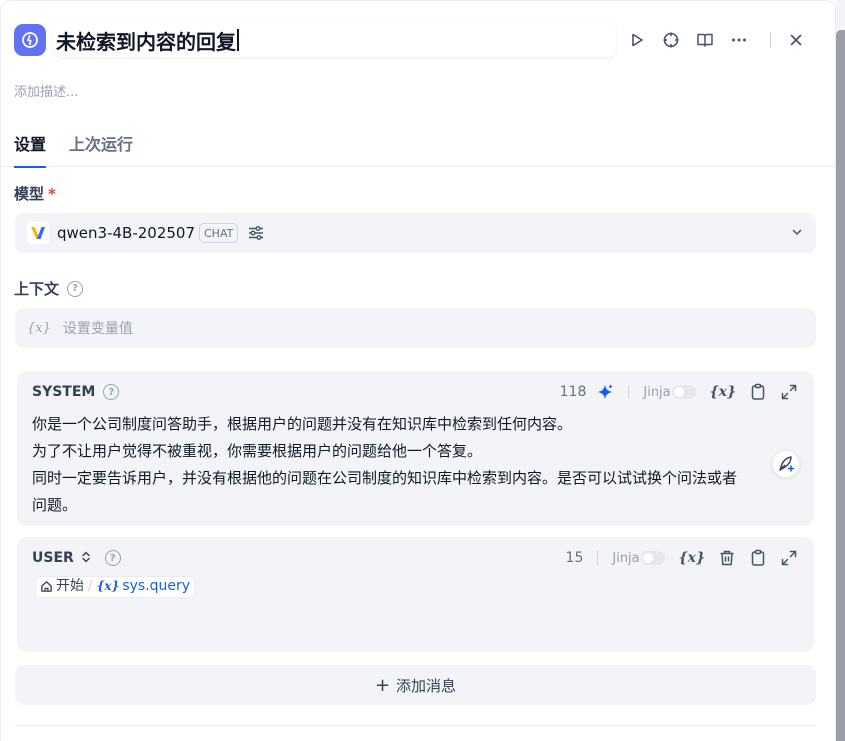 The height and width of the screenshot is (741, 845). I want to click on run-button, so click(637, 40).